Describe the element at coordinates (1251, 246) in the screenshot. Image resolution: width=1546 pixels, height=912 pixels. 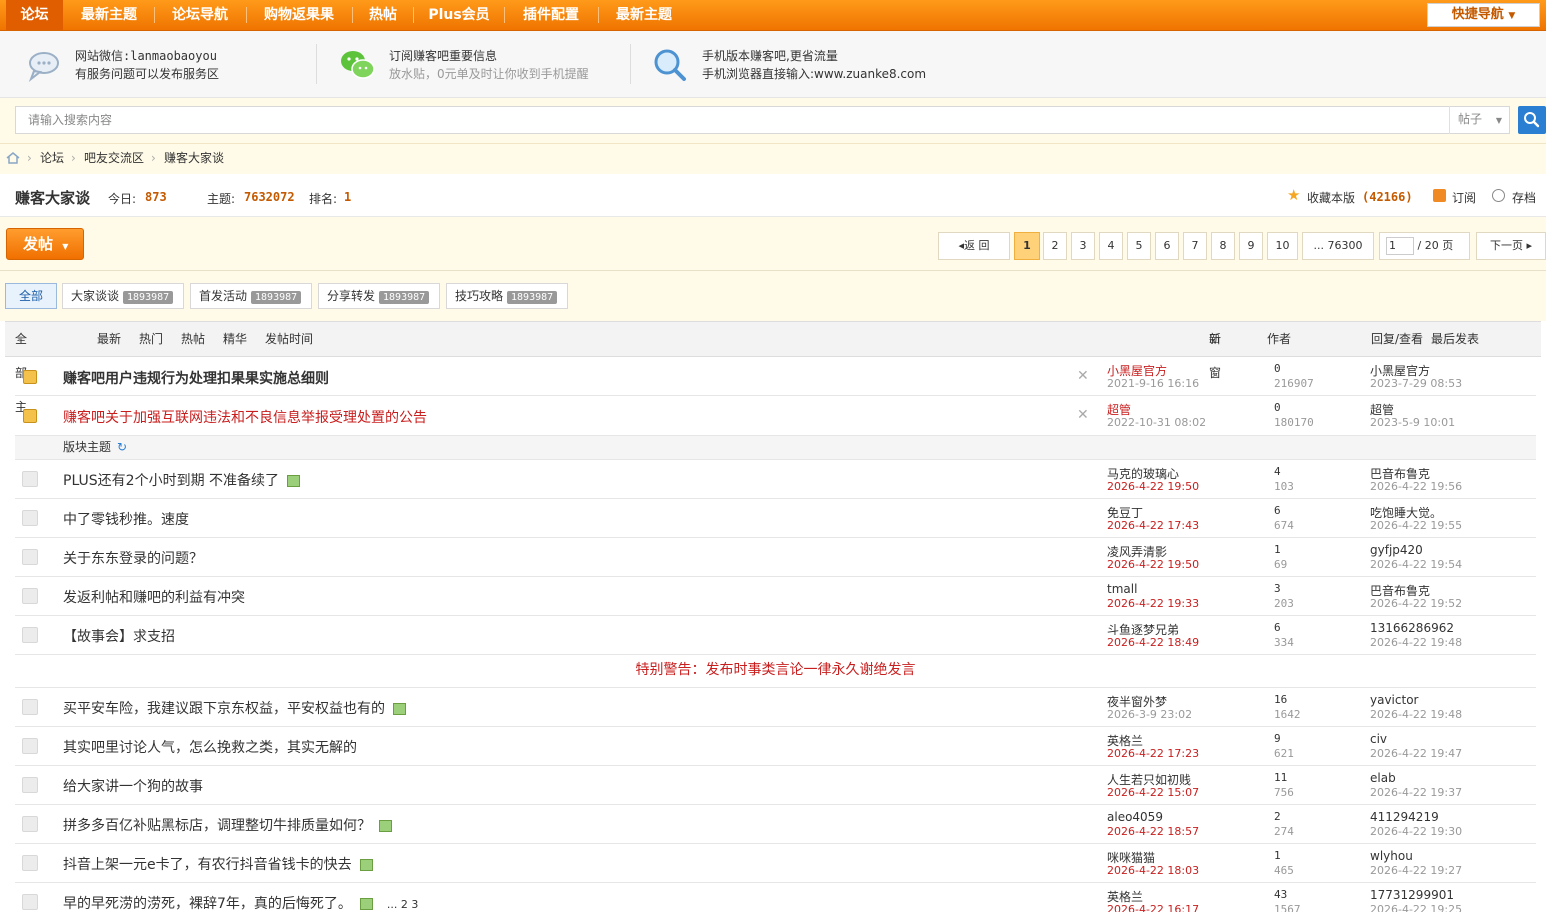
I see `pager-page: 9` at that location.